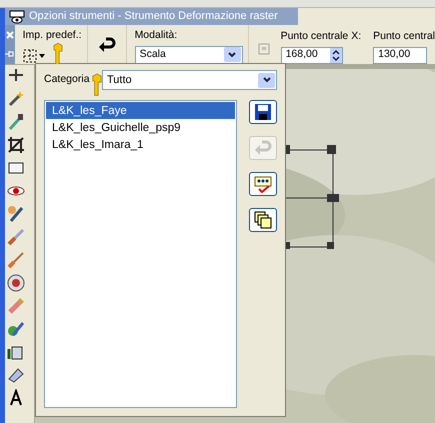 Image resolution: width=435 pixels, height=423 pixels. Describe the element at coordinates (58, 53) in the screenshot. I see `hand-cursor-icon` at that location.